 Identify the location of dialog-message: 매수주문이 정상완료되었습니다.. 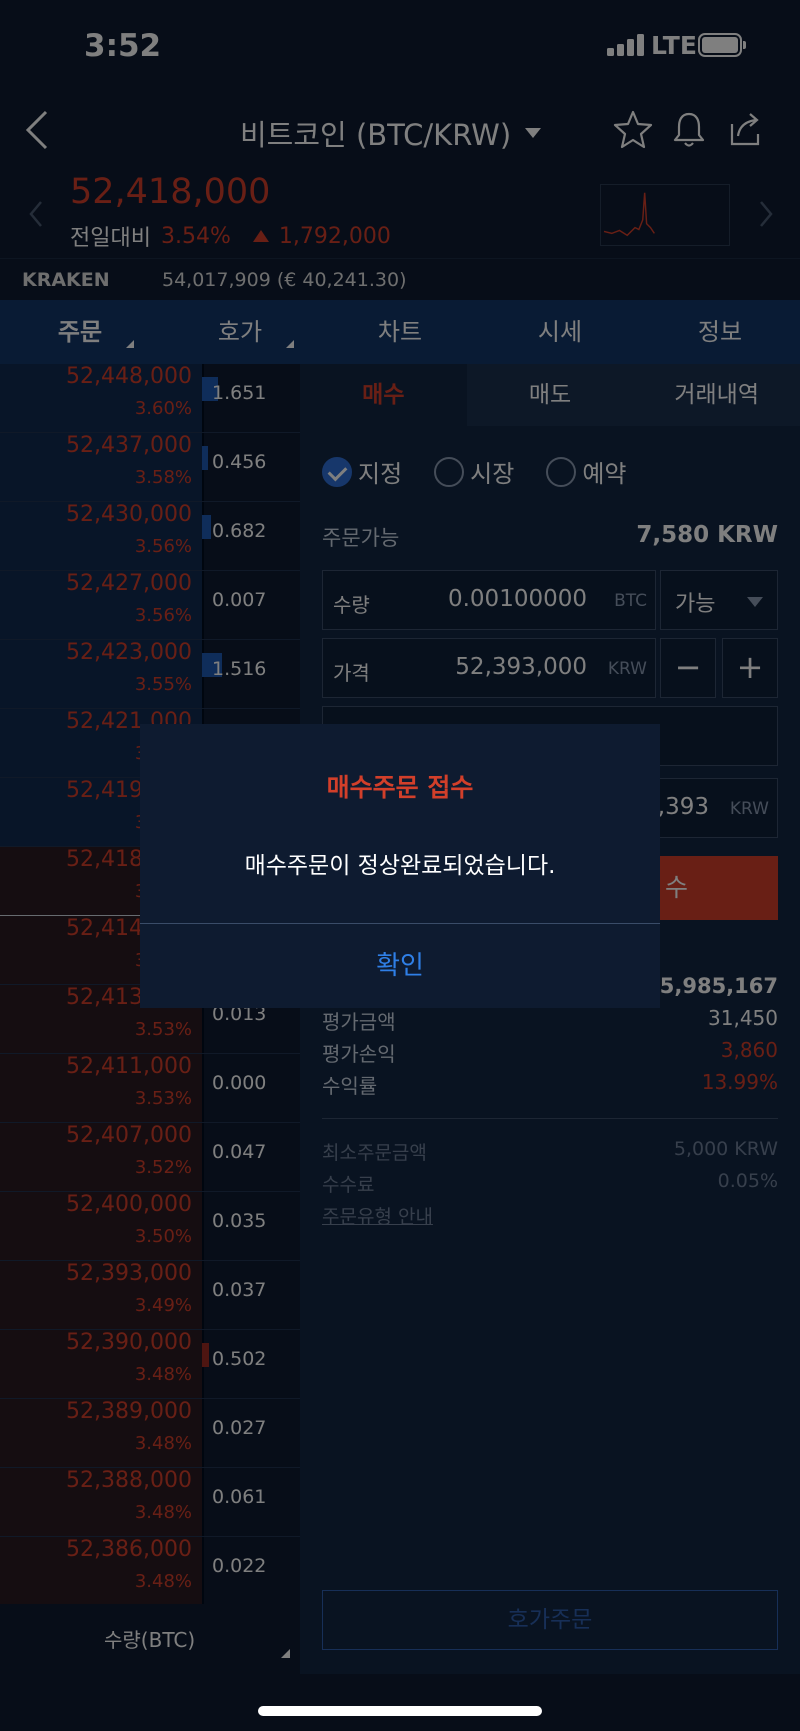
(400, 866).